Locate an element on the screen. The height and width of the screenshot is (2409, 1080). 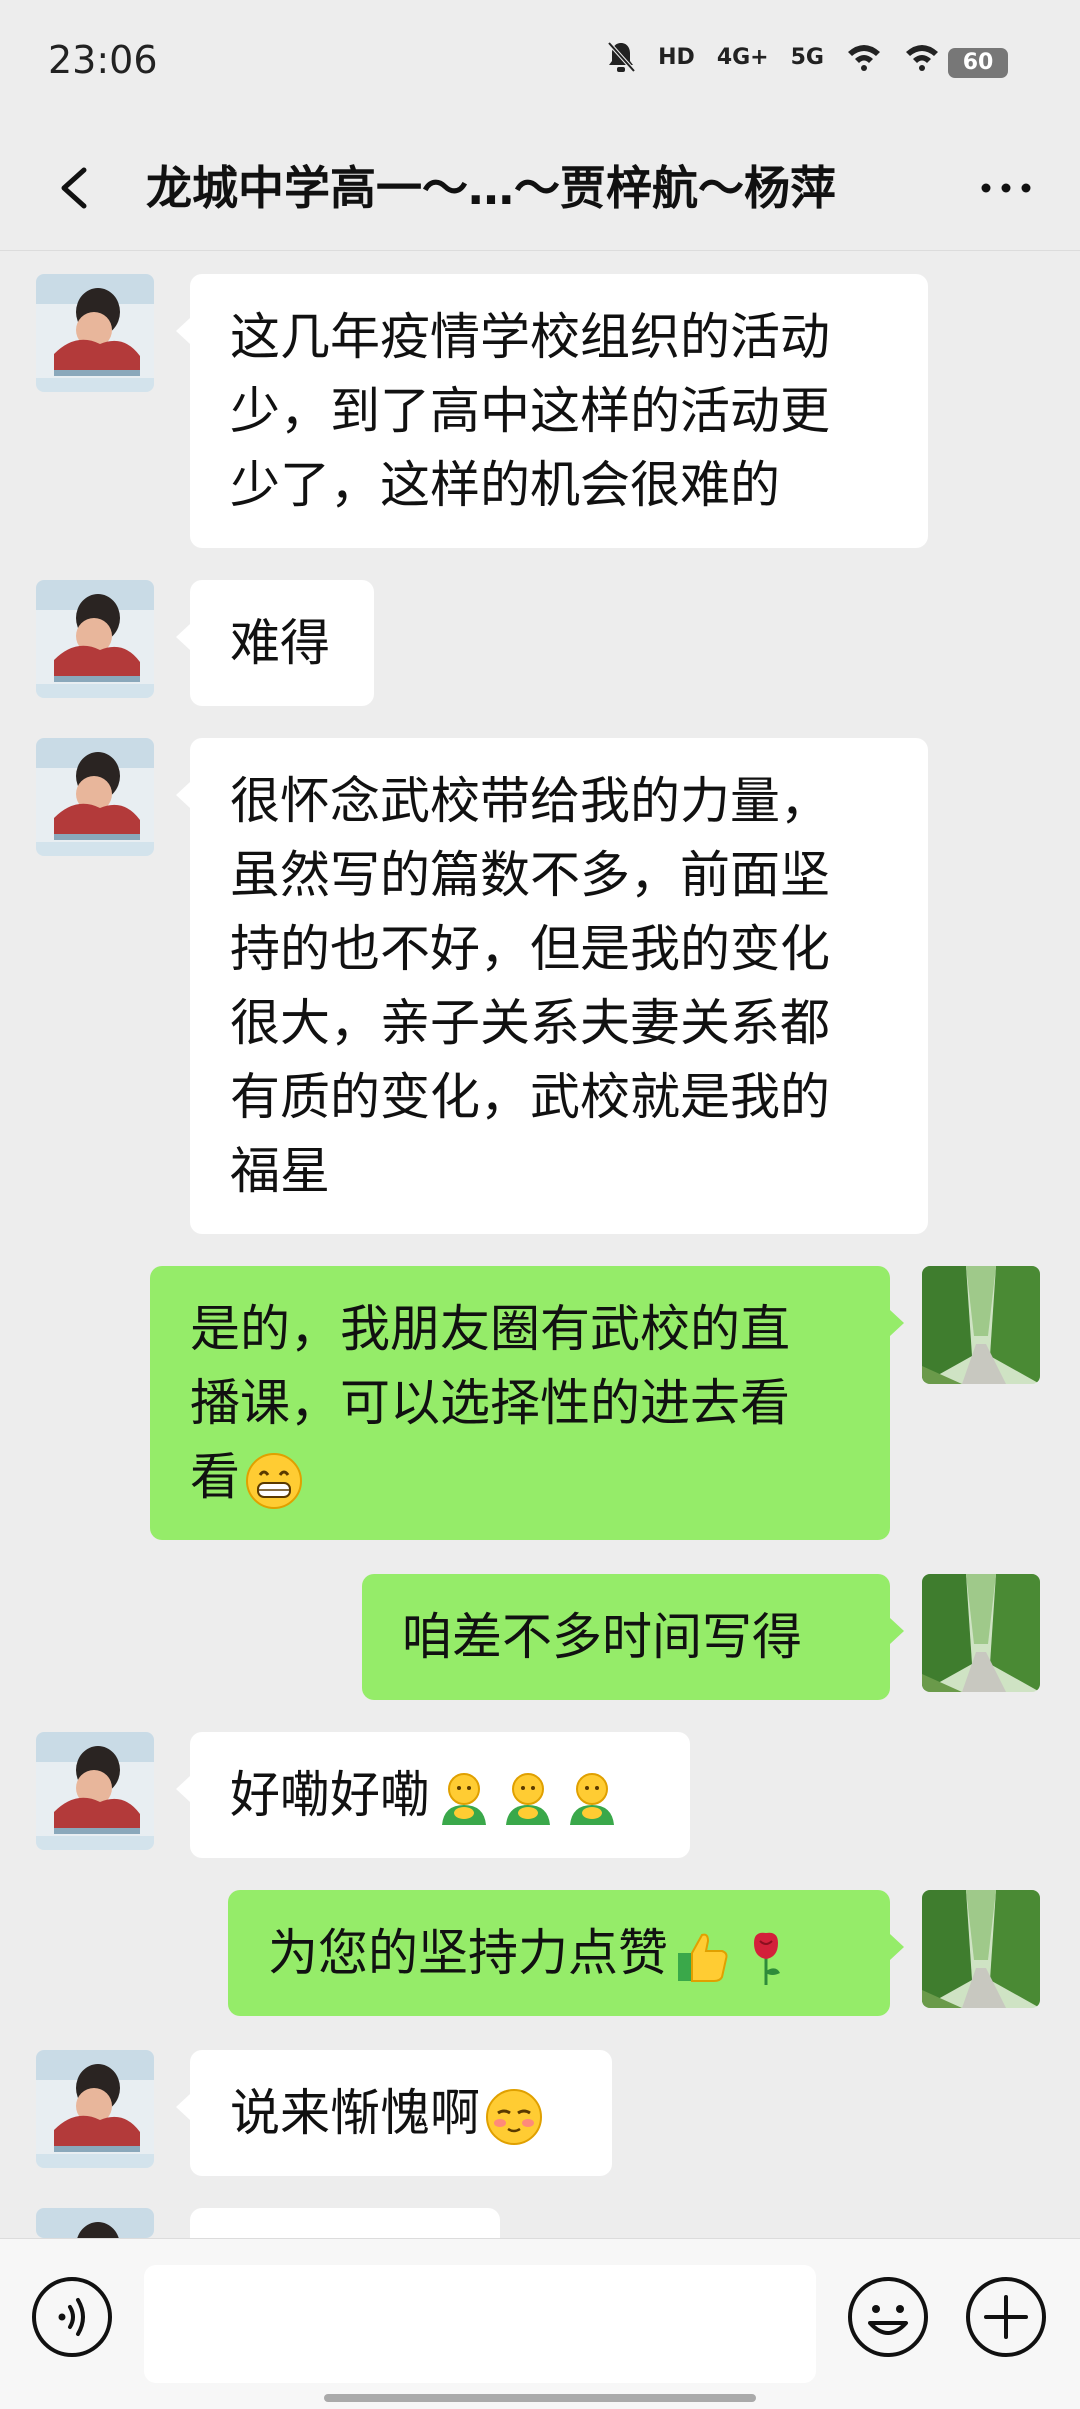
plus-icon is located at coordinates (1006, 2317).